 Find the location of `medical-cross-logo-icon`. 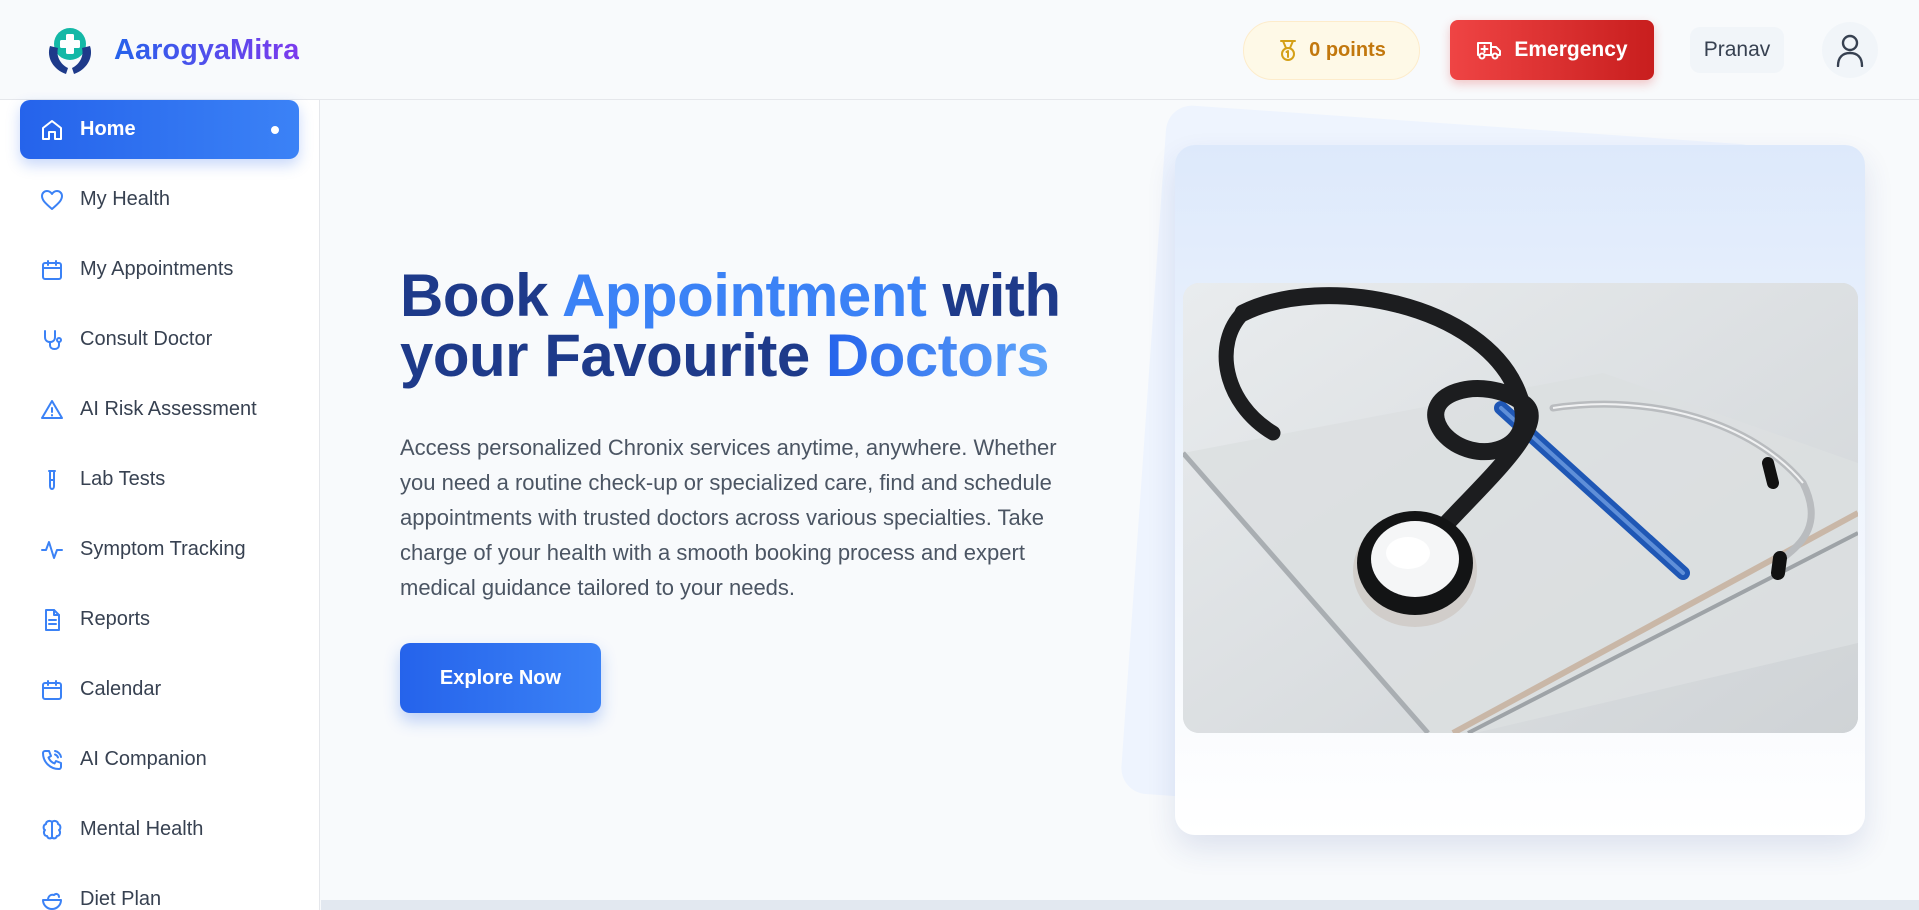

medical-cross-logo-icon is located at coordinates (70, 51).